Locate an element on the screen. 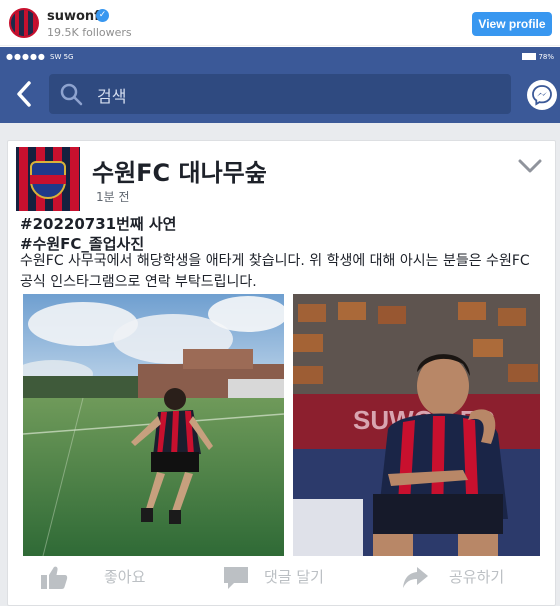  profile-avatar is located at coordinates (24, 23).